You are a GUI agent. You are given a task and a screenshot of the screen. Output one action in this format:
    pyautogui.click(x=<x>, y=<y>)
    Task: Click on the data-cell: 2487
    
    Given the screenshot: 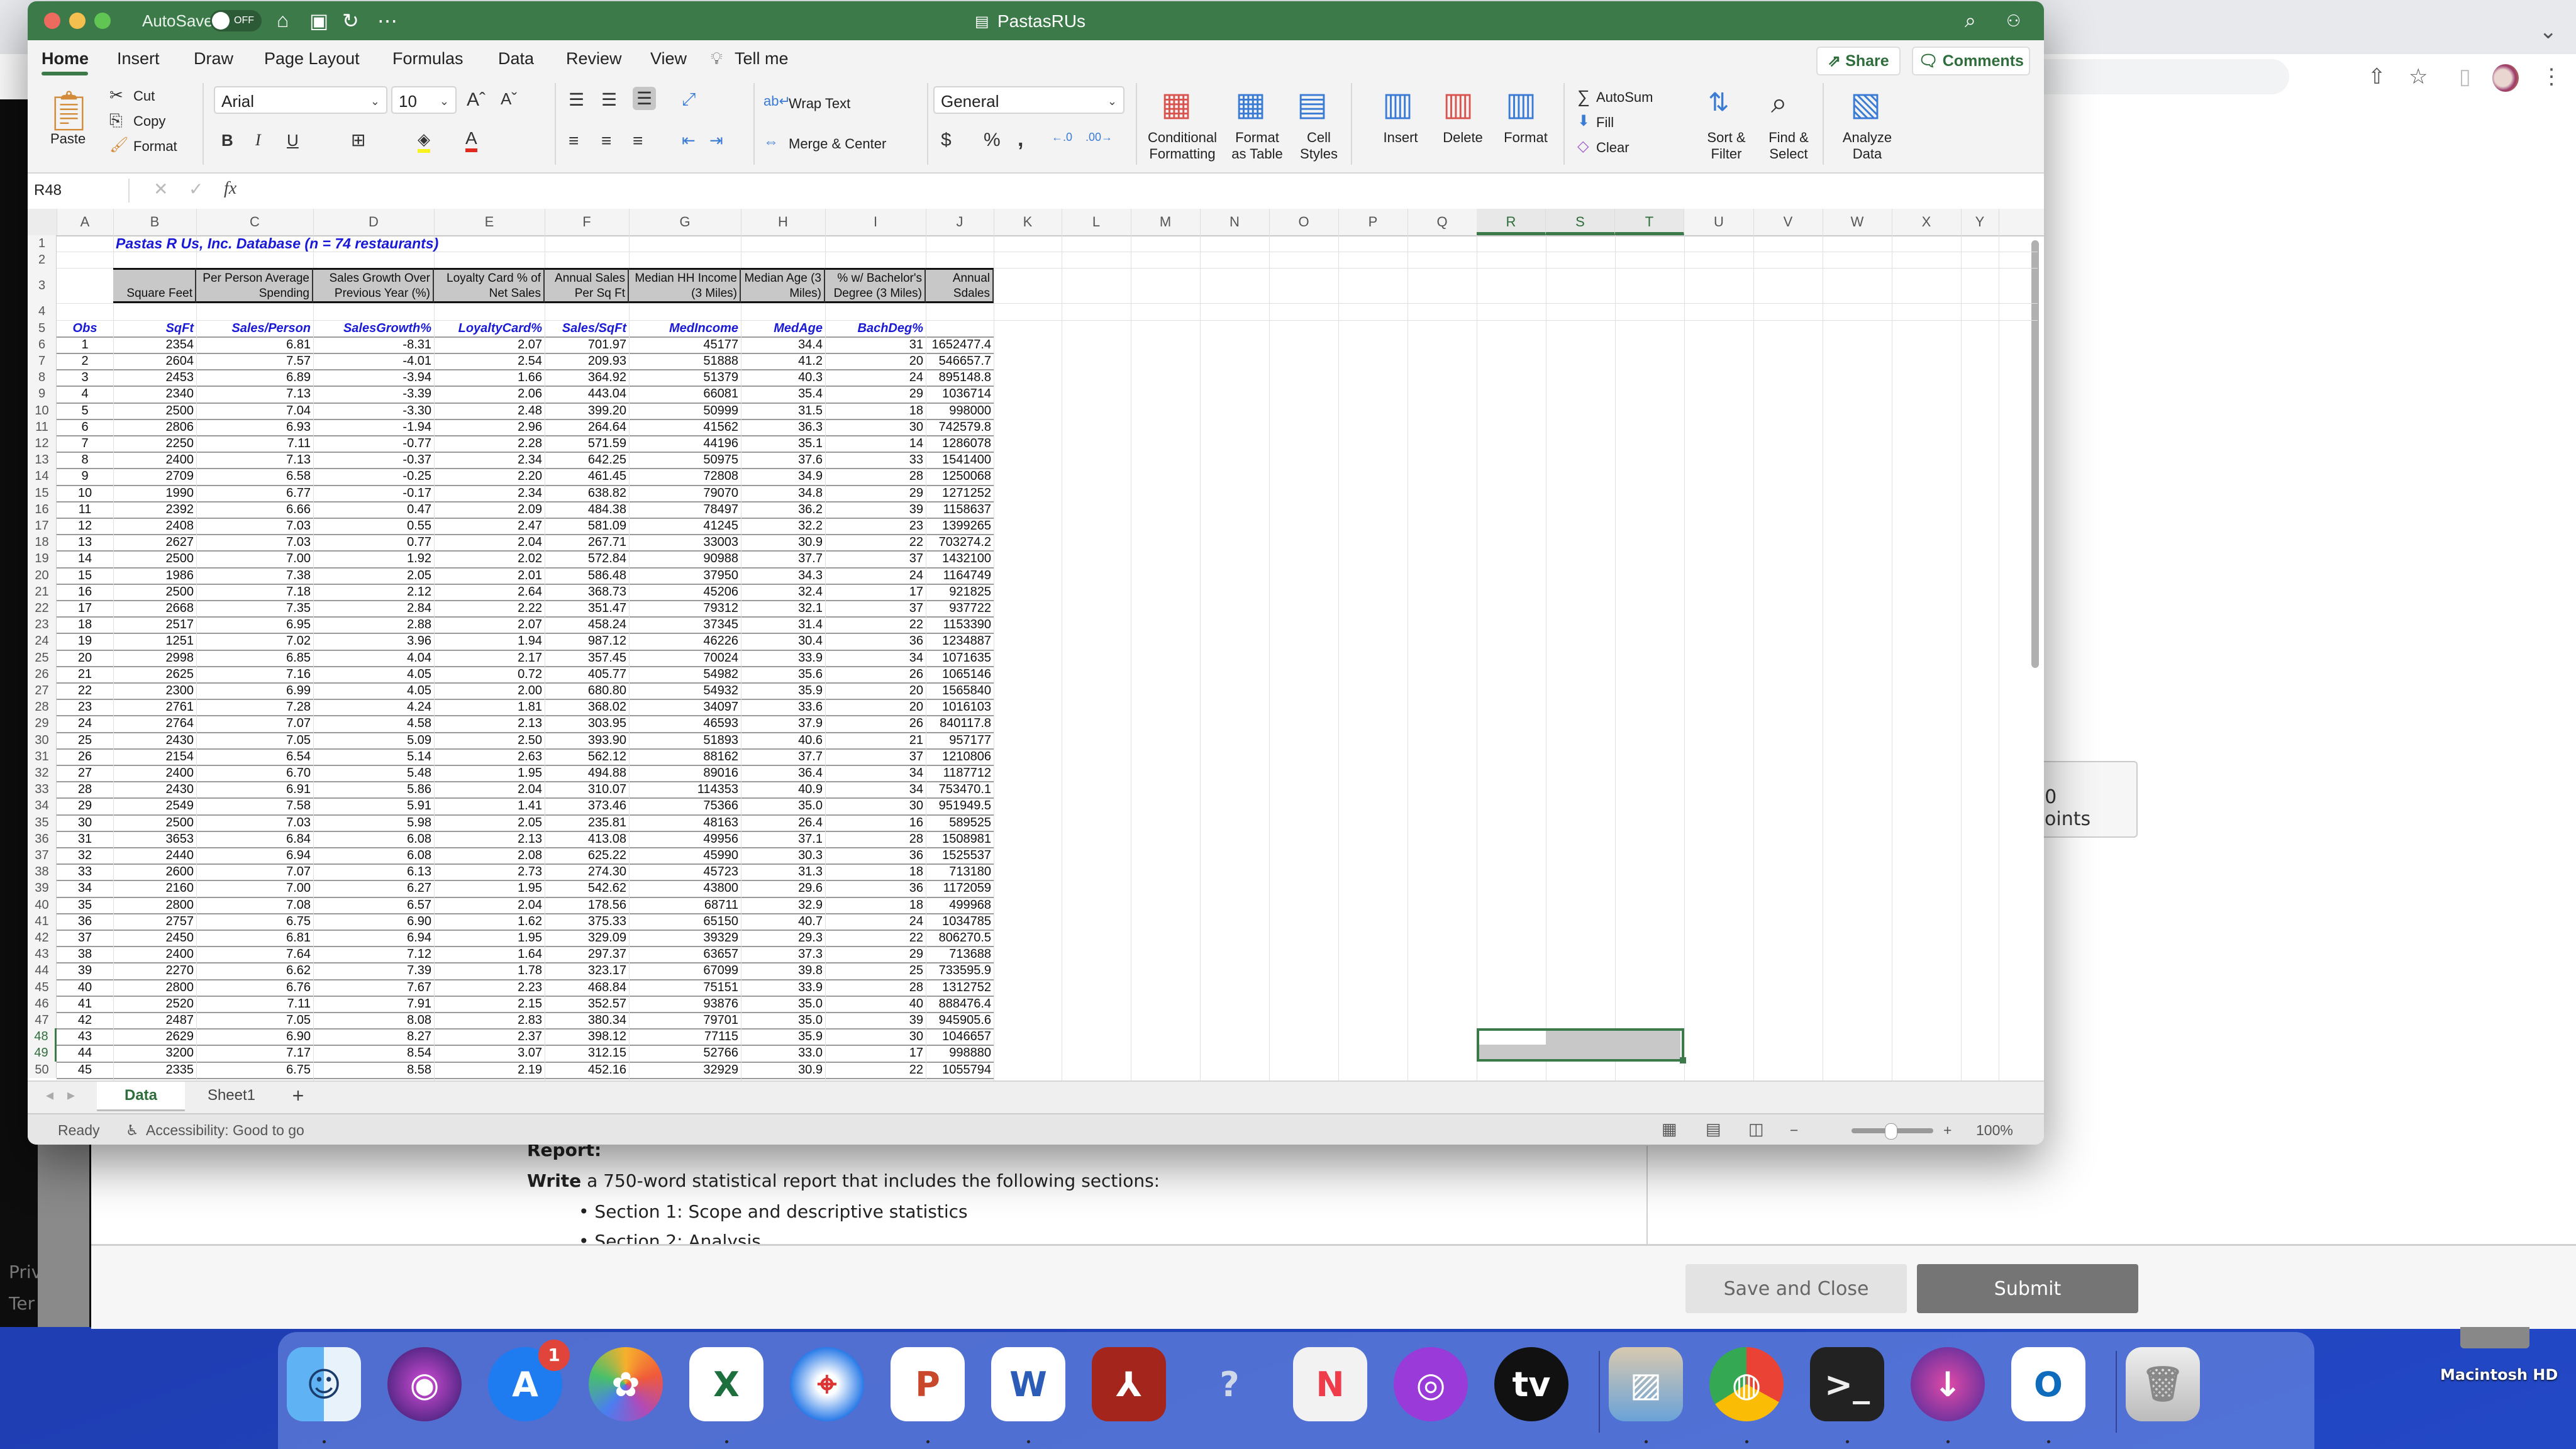 What is the action you would take?
    pyautogui.click(x=154, y=1020)
    